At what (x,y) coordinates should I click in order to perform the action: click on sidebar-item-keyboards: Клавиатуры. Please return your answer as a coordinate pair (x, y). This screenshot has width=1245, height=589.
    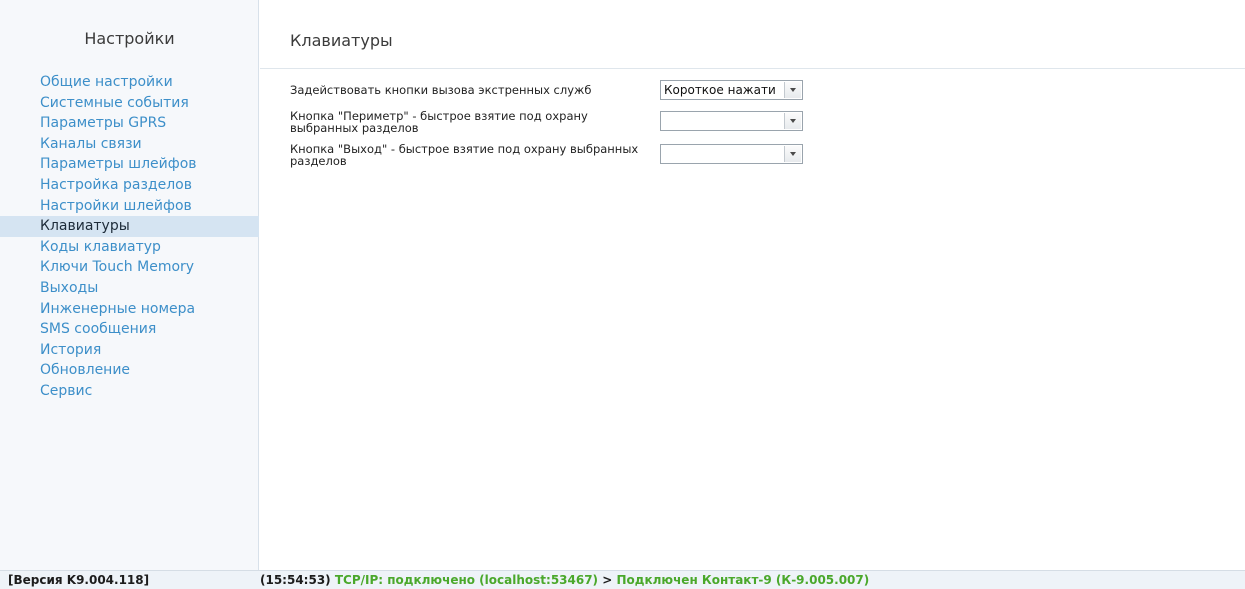
    Looking at the image, I should click on (129, 226).